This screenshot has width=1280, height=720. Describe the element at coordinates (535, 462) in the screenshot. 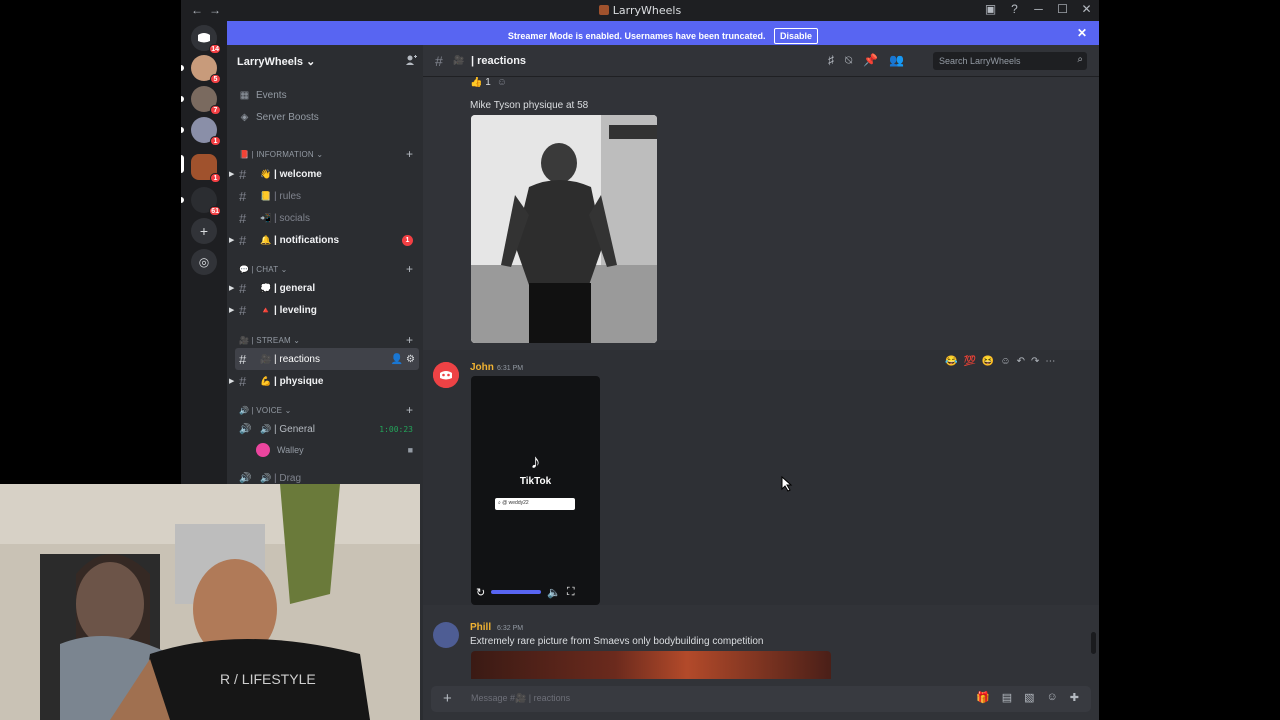

I see `tiktok-logo-icon: ♪` at that location.